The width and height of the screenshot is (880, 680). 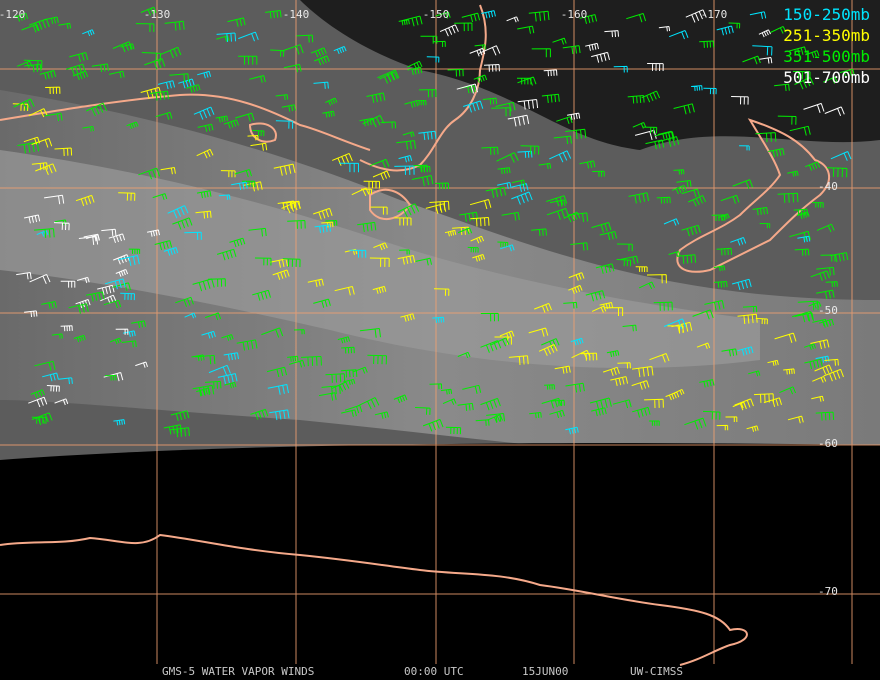 What do you see at coordinates (714, 14) in the screenshot?
I see `lon-label-170w: -170` at bounding box center [714, 14].